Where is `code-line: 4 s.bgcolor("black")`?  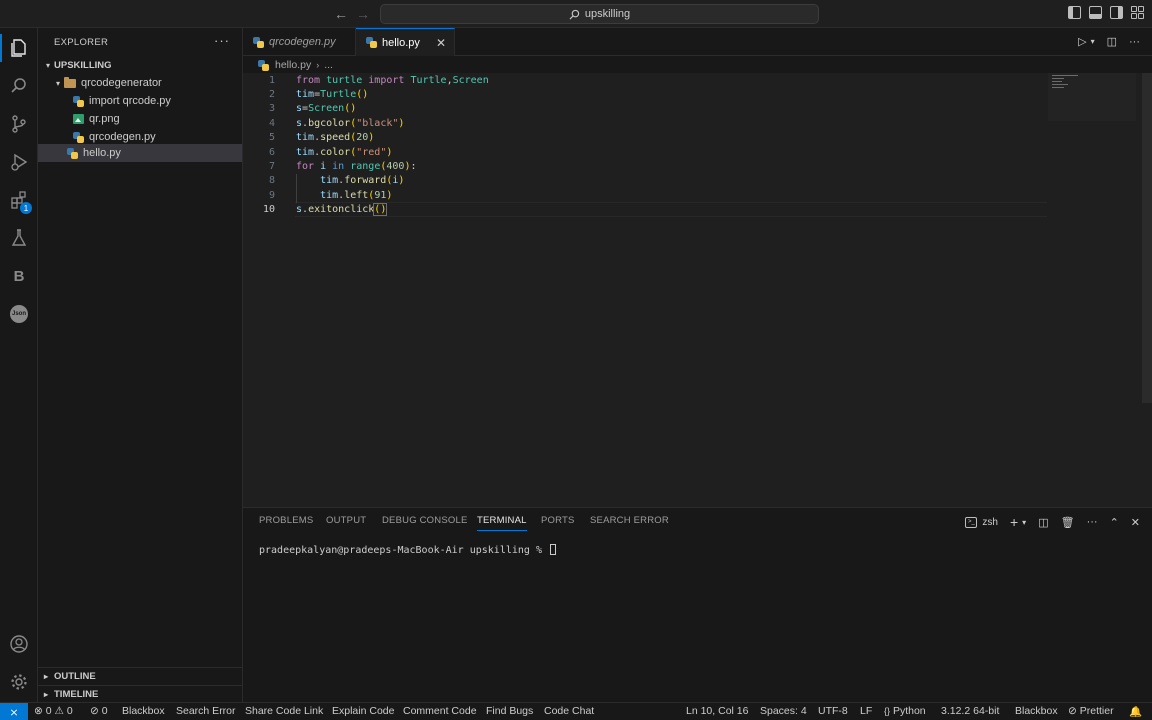
code-line: 4 s.bgcolor("black") is located at coordinates (336, 123).